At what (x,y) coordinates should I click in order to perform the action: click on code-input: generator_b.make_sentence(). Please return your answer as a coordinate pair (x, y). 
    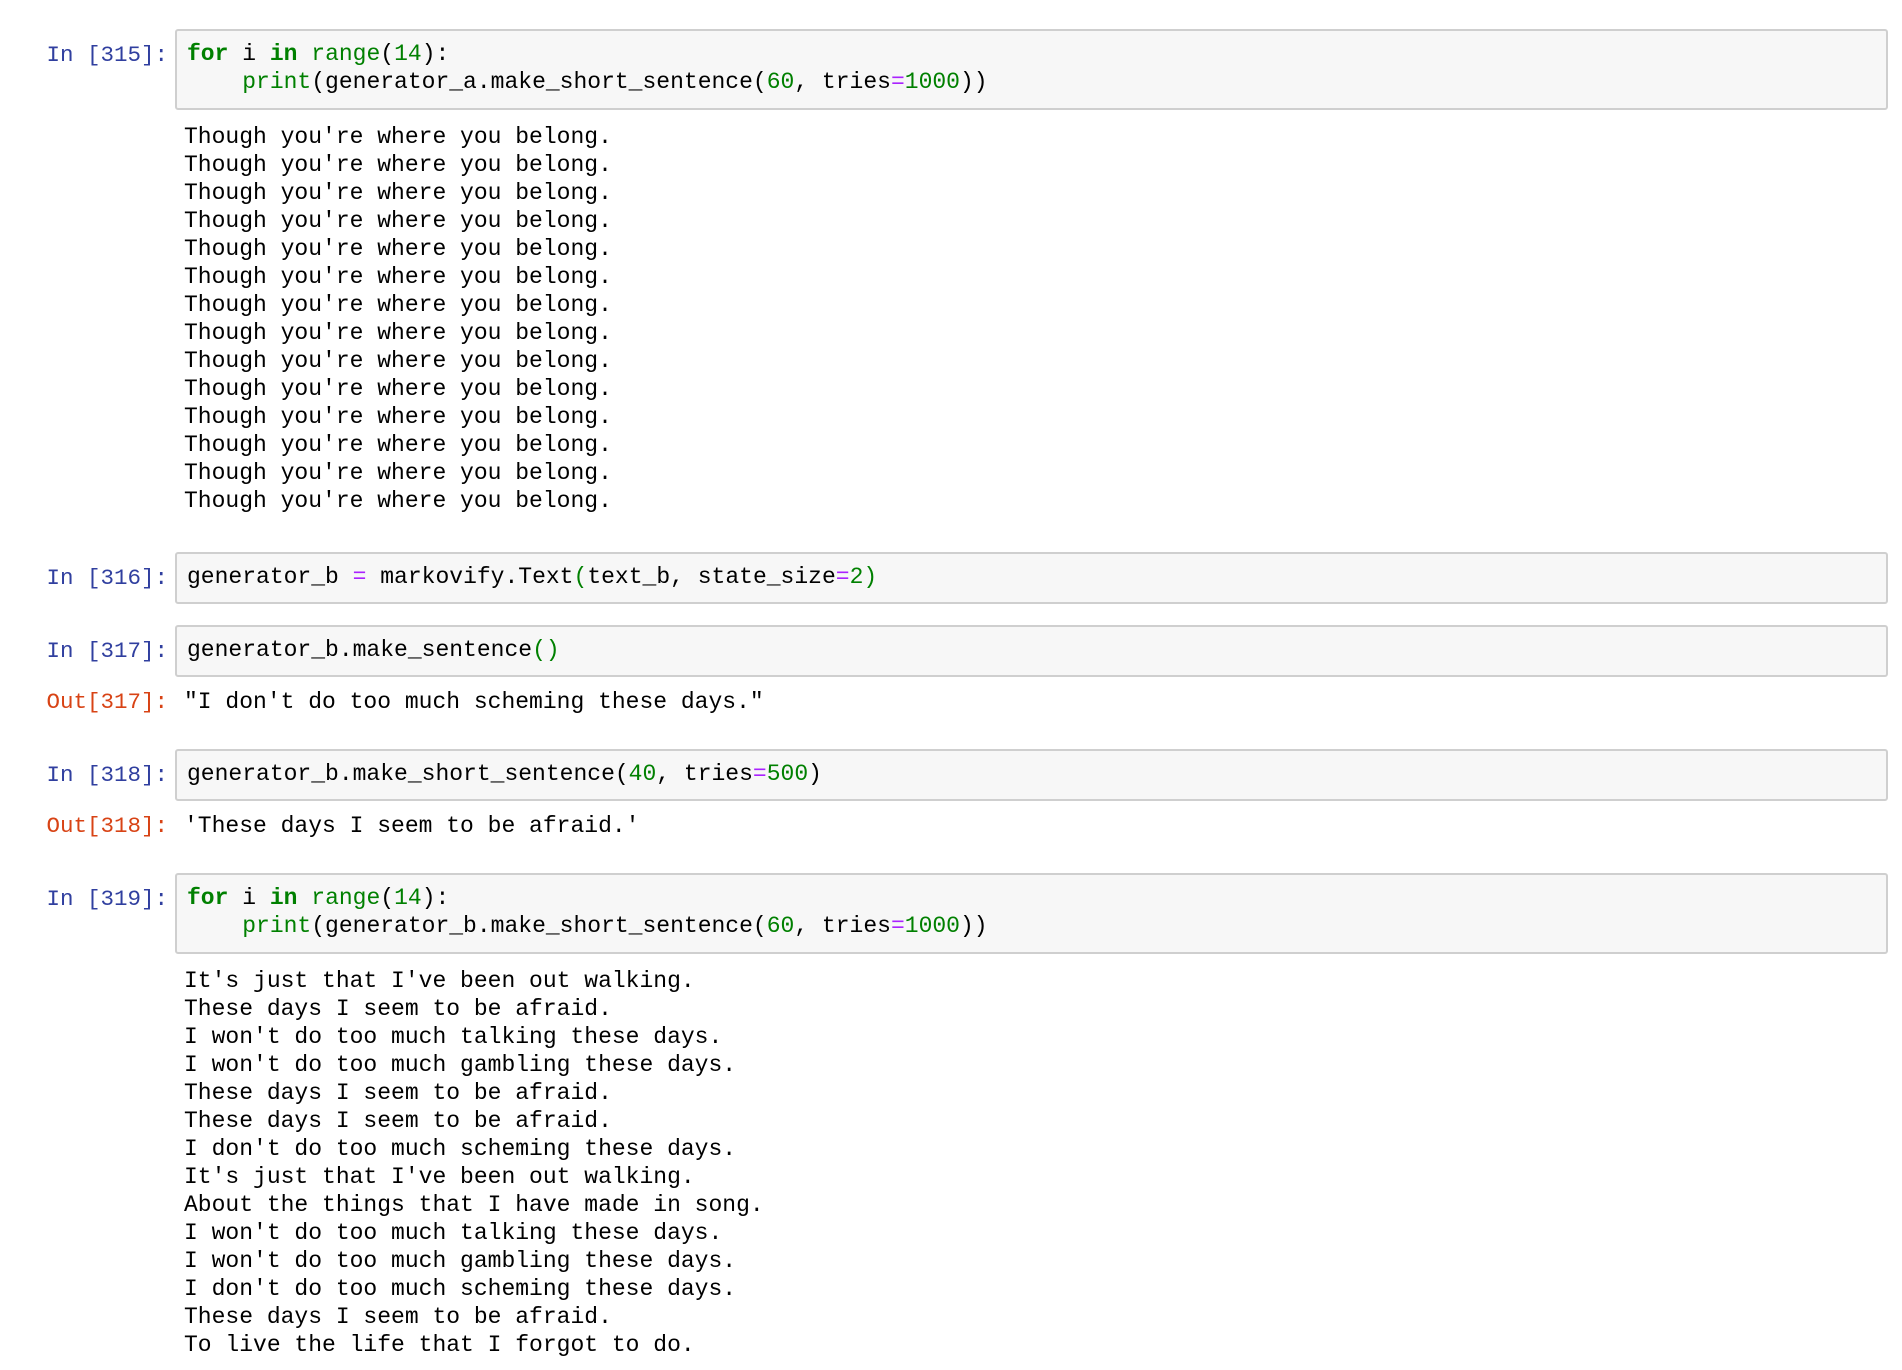
    Looking at the image, I should click on (1031, 651).